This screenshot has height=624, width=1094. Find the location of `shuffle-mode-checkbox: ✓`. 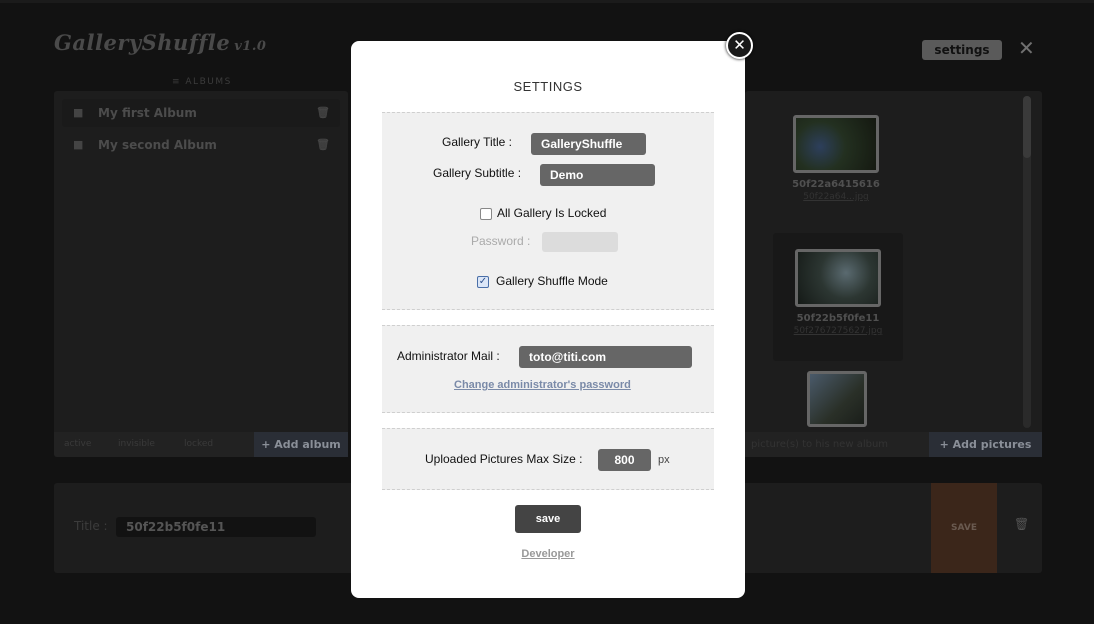

shuffle-mode-checkbox: ✓ is located at coordinates (483, 282).